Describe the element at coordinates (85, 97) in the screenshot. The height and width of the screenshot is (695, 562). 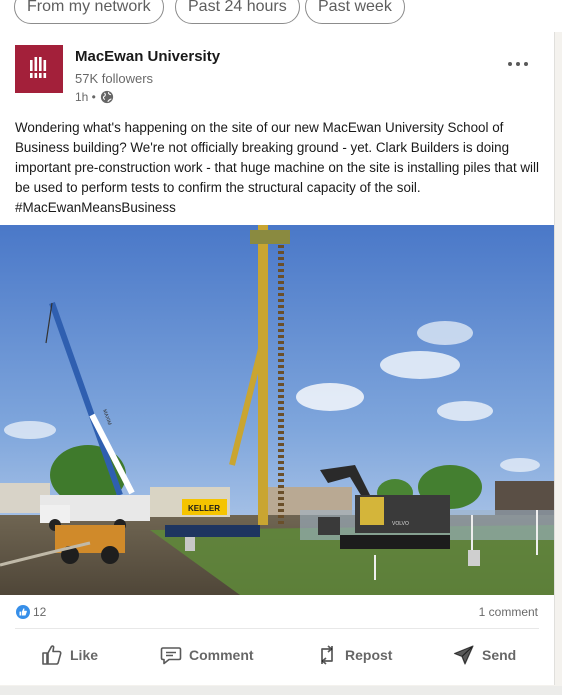
I see `post-time: 1h •` at that location.